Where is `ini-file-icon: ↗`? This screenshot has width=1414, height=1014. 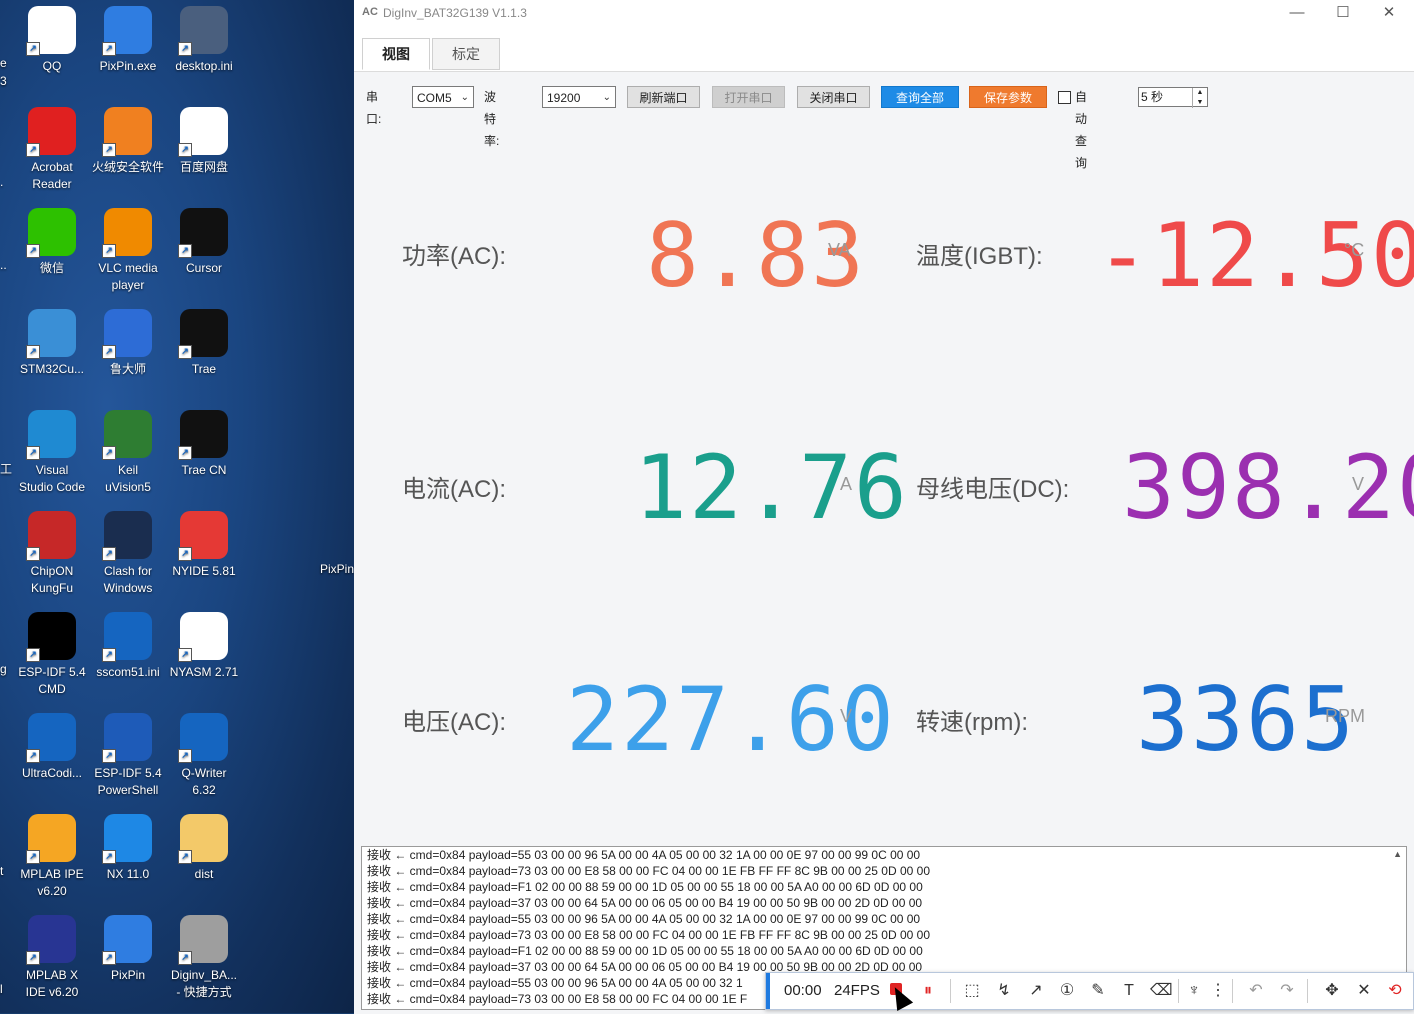 ini-file-icon: ↗ is located at coordinates (127, 637).